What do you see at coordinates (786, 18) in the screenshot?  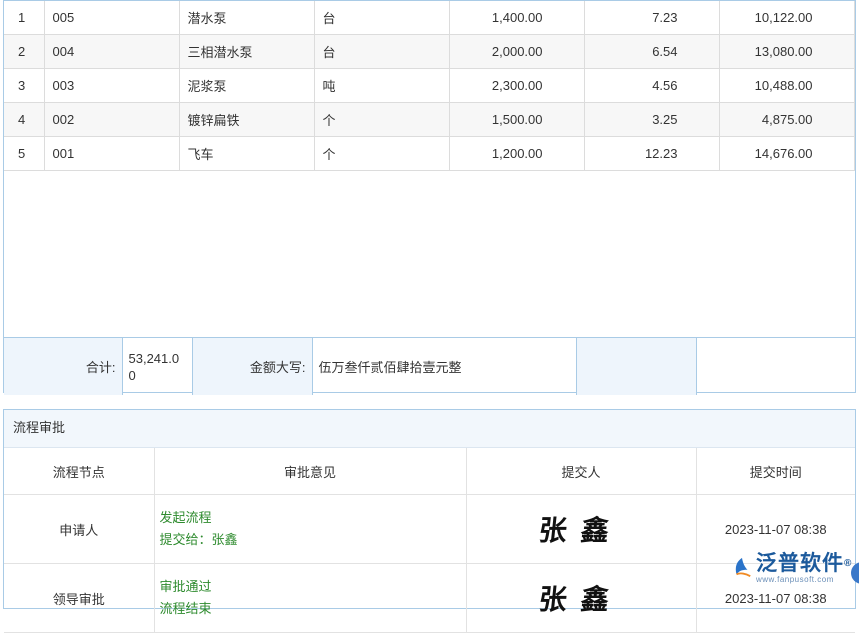 I see `item-amount: 10,122.00` at bounding box center [786, 18].